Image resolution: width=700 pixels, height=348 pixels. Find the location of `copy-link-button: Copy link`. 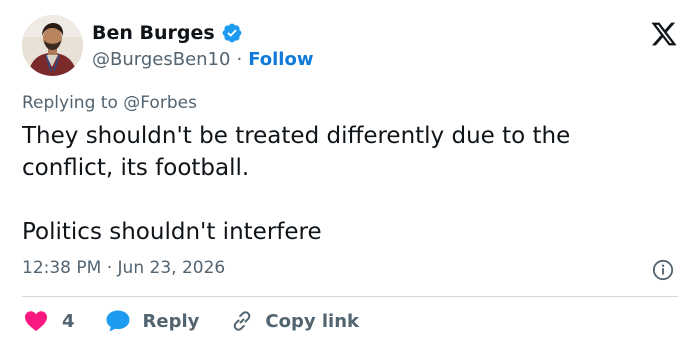

copy-link-button: Copy link is located at coordinates (294, 321).